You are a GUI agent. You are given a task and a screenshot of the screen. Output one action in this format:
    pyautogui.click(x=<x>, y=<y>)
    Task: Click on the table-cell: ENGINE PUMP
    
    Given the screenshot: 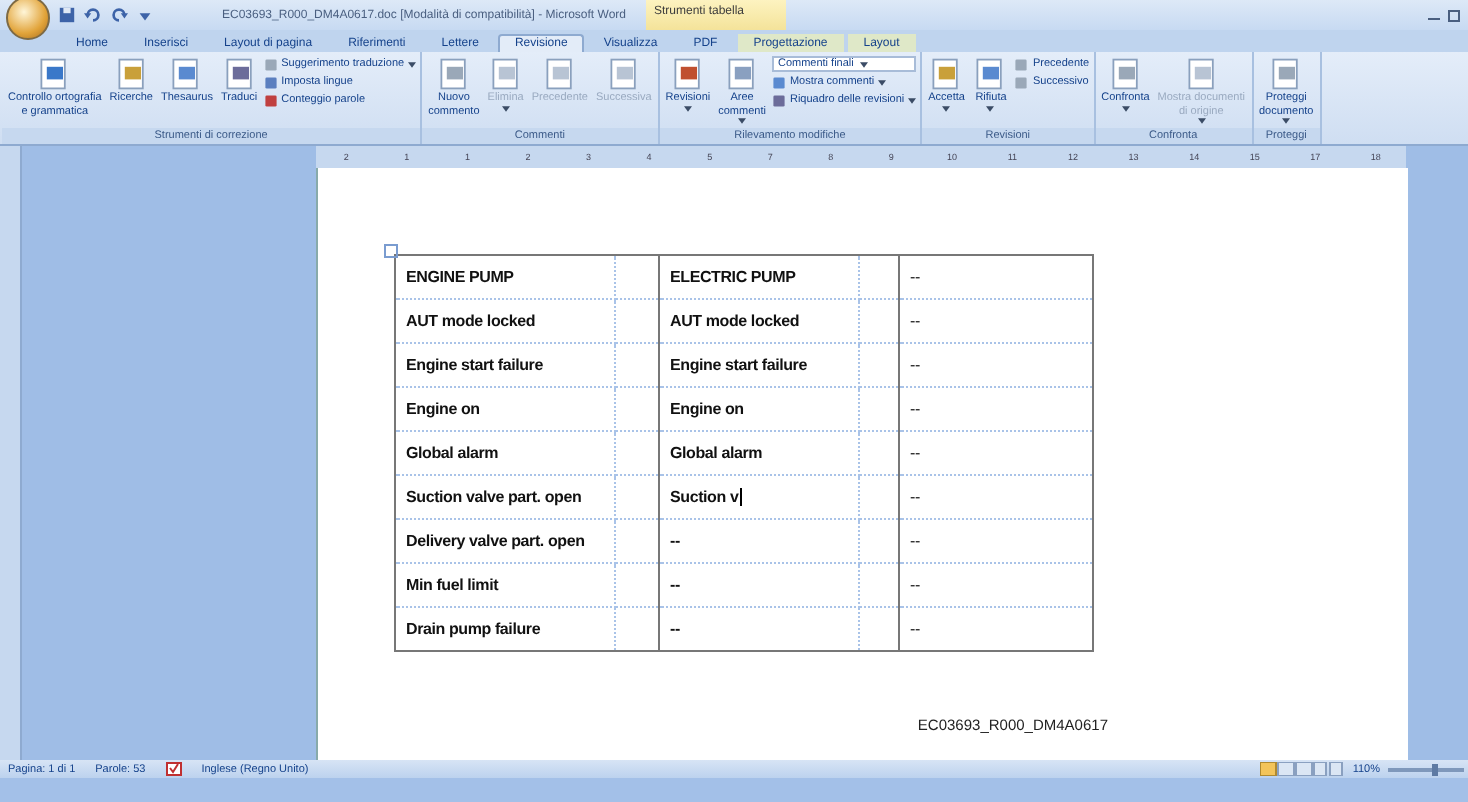 What is the action you would take?
    pyautogui.click(x=505, y=277)
    